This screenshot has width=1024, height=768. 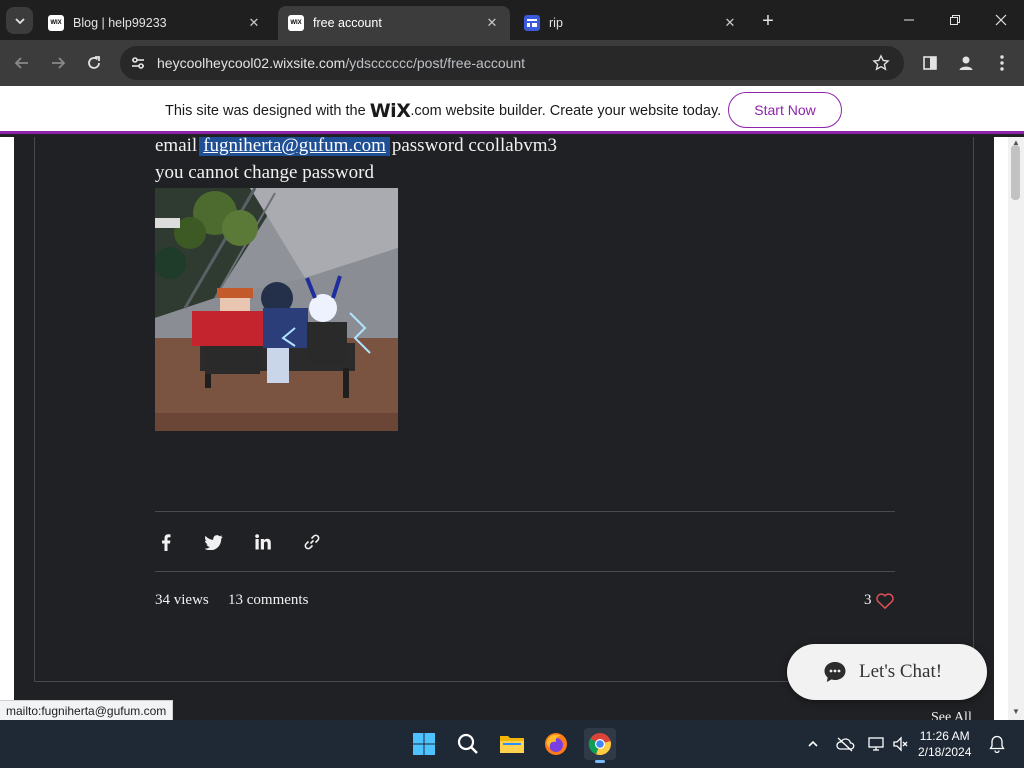 What do you see at coordinates (120, 23) in the screenshot?
I see `tab-title: Blog | help99233` at bounding box center [120, 23].